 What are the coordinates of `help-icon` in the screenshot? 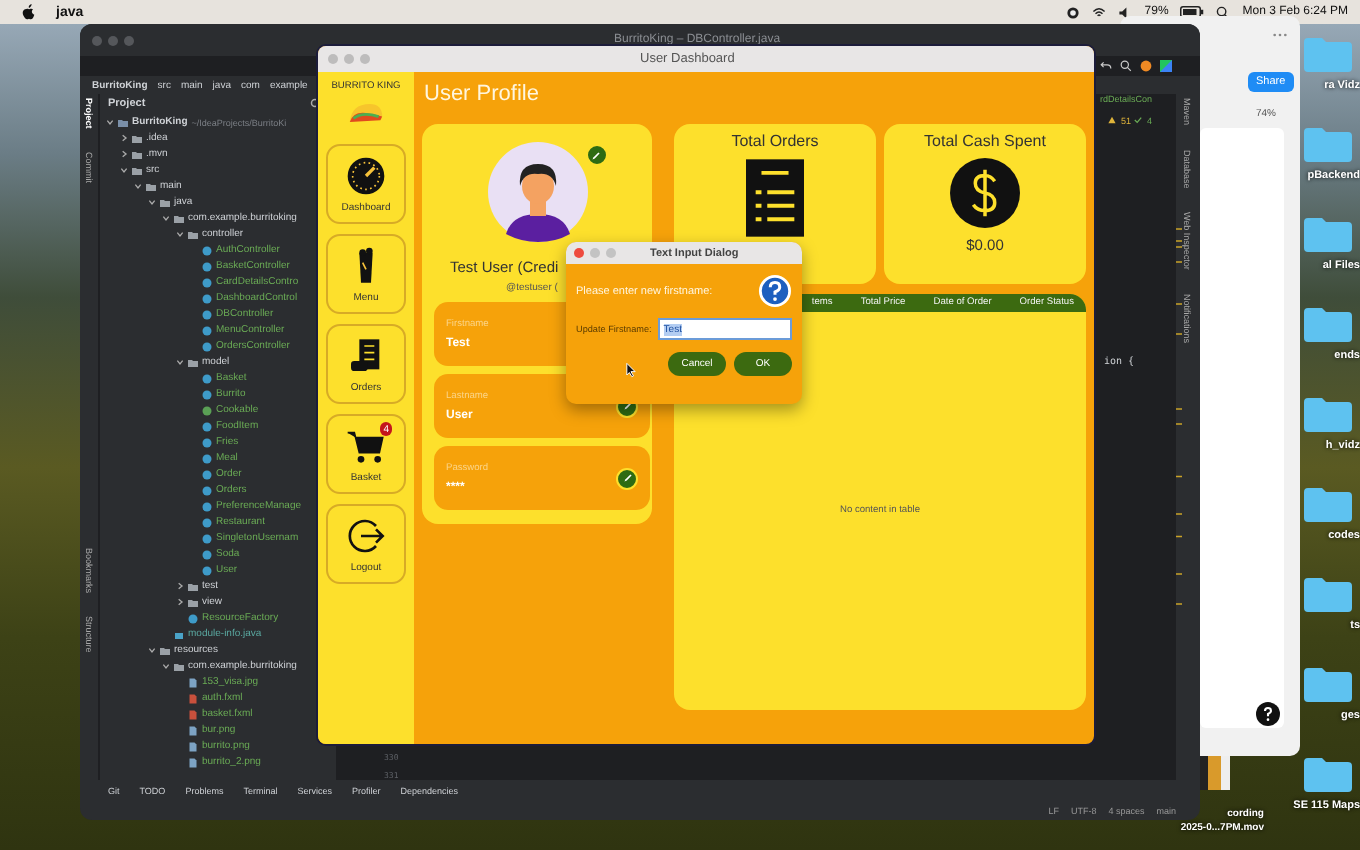 It's located at (1268, 714).